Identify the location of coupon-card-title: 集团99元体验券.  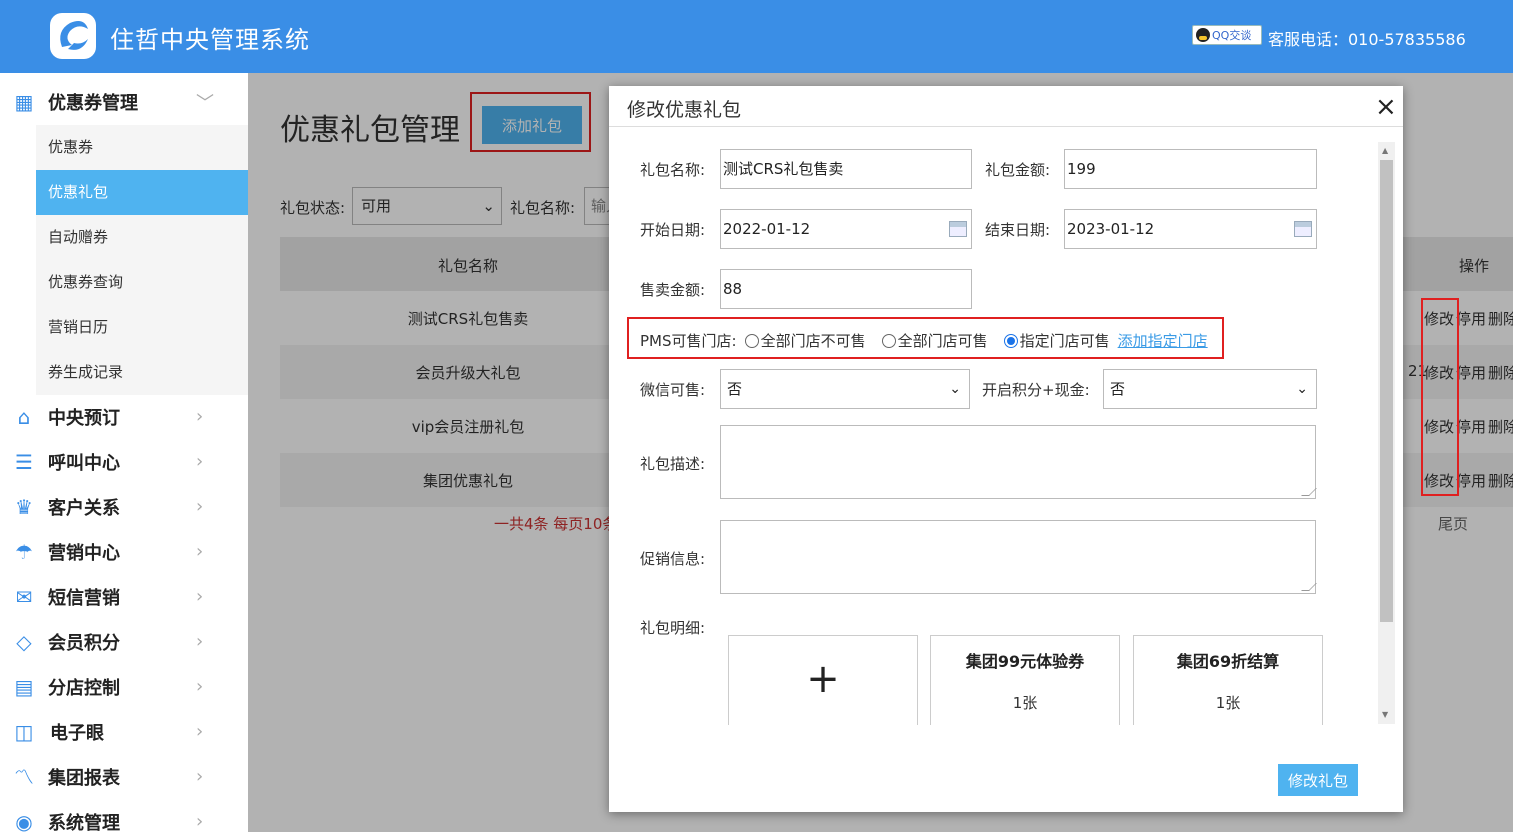
(1025, 661).